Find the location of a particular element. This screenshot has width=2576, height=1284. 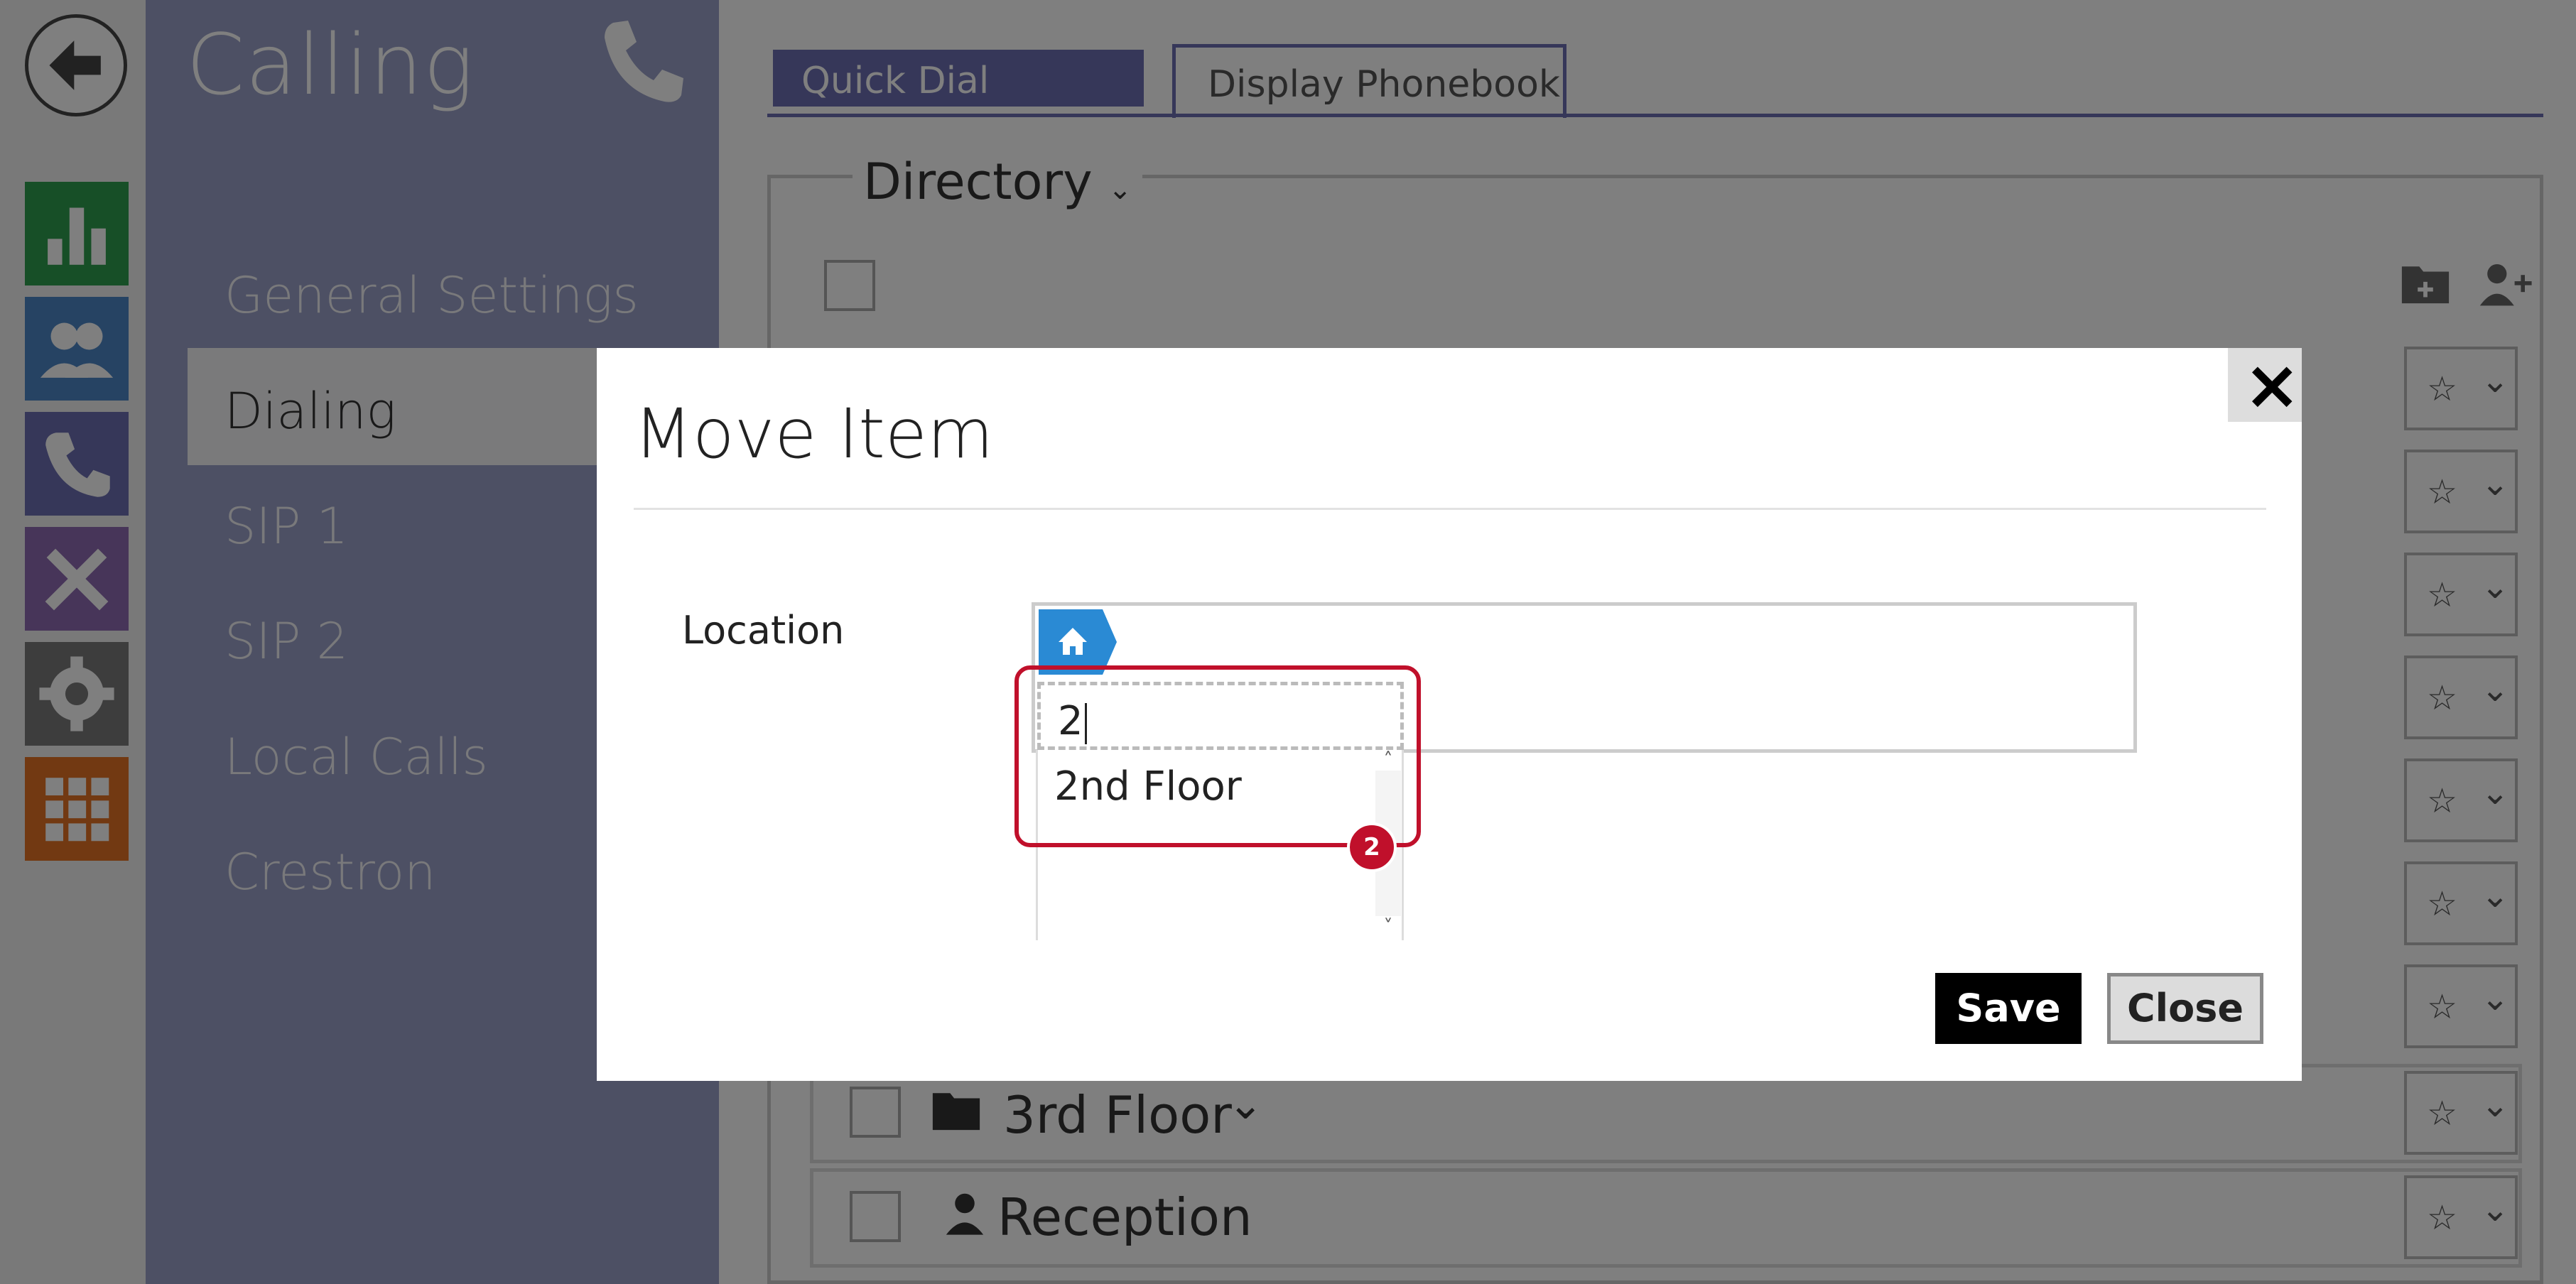

dialog-close-button: × is located at coordinates (2265, 385).